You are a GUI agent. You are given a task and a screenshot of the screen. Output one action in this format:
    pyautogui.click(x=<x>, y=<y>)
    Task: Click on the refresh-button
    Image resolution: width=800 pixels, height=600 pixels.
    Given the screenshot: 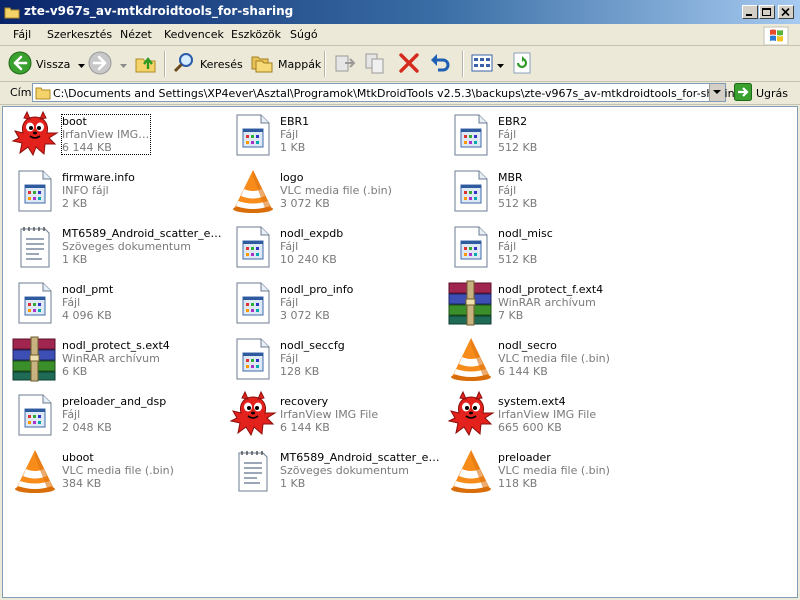 What is the action you would take?
    pyautogui.click(x=522, y=64)
    